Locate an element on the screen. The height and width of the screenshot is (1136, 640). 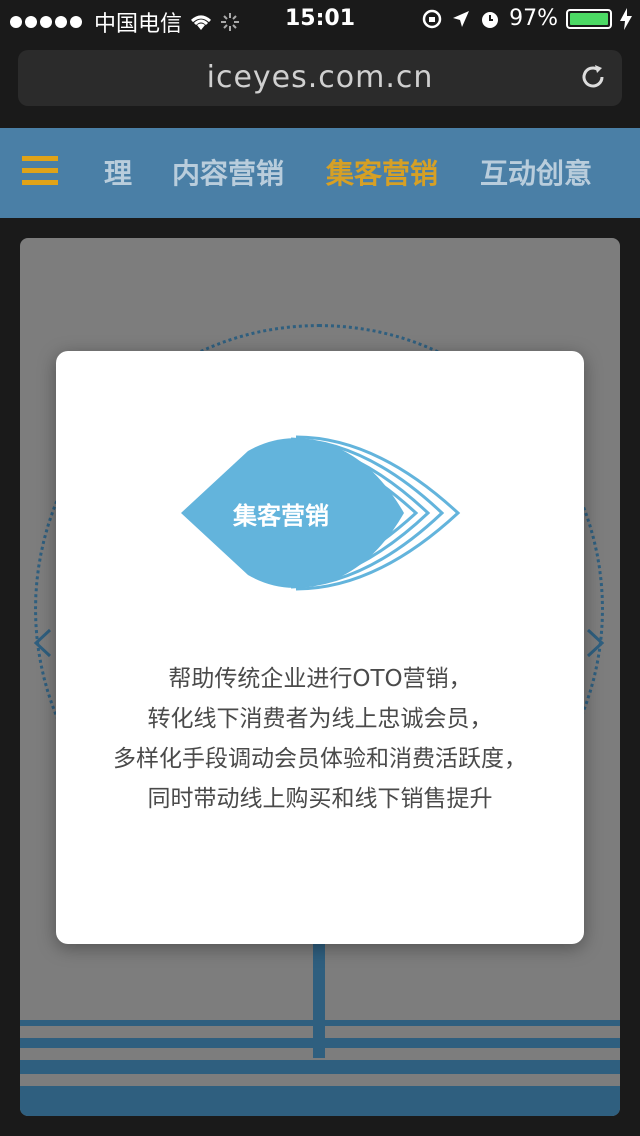
emblem-label: 集客营销 is located at coordinates (281, 516).